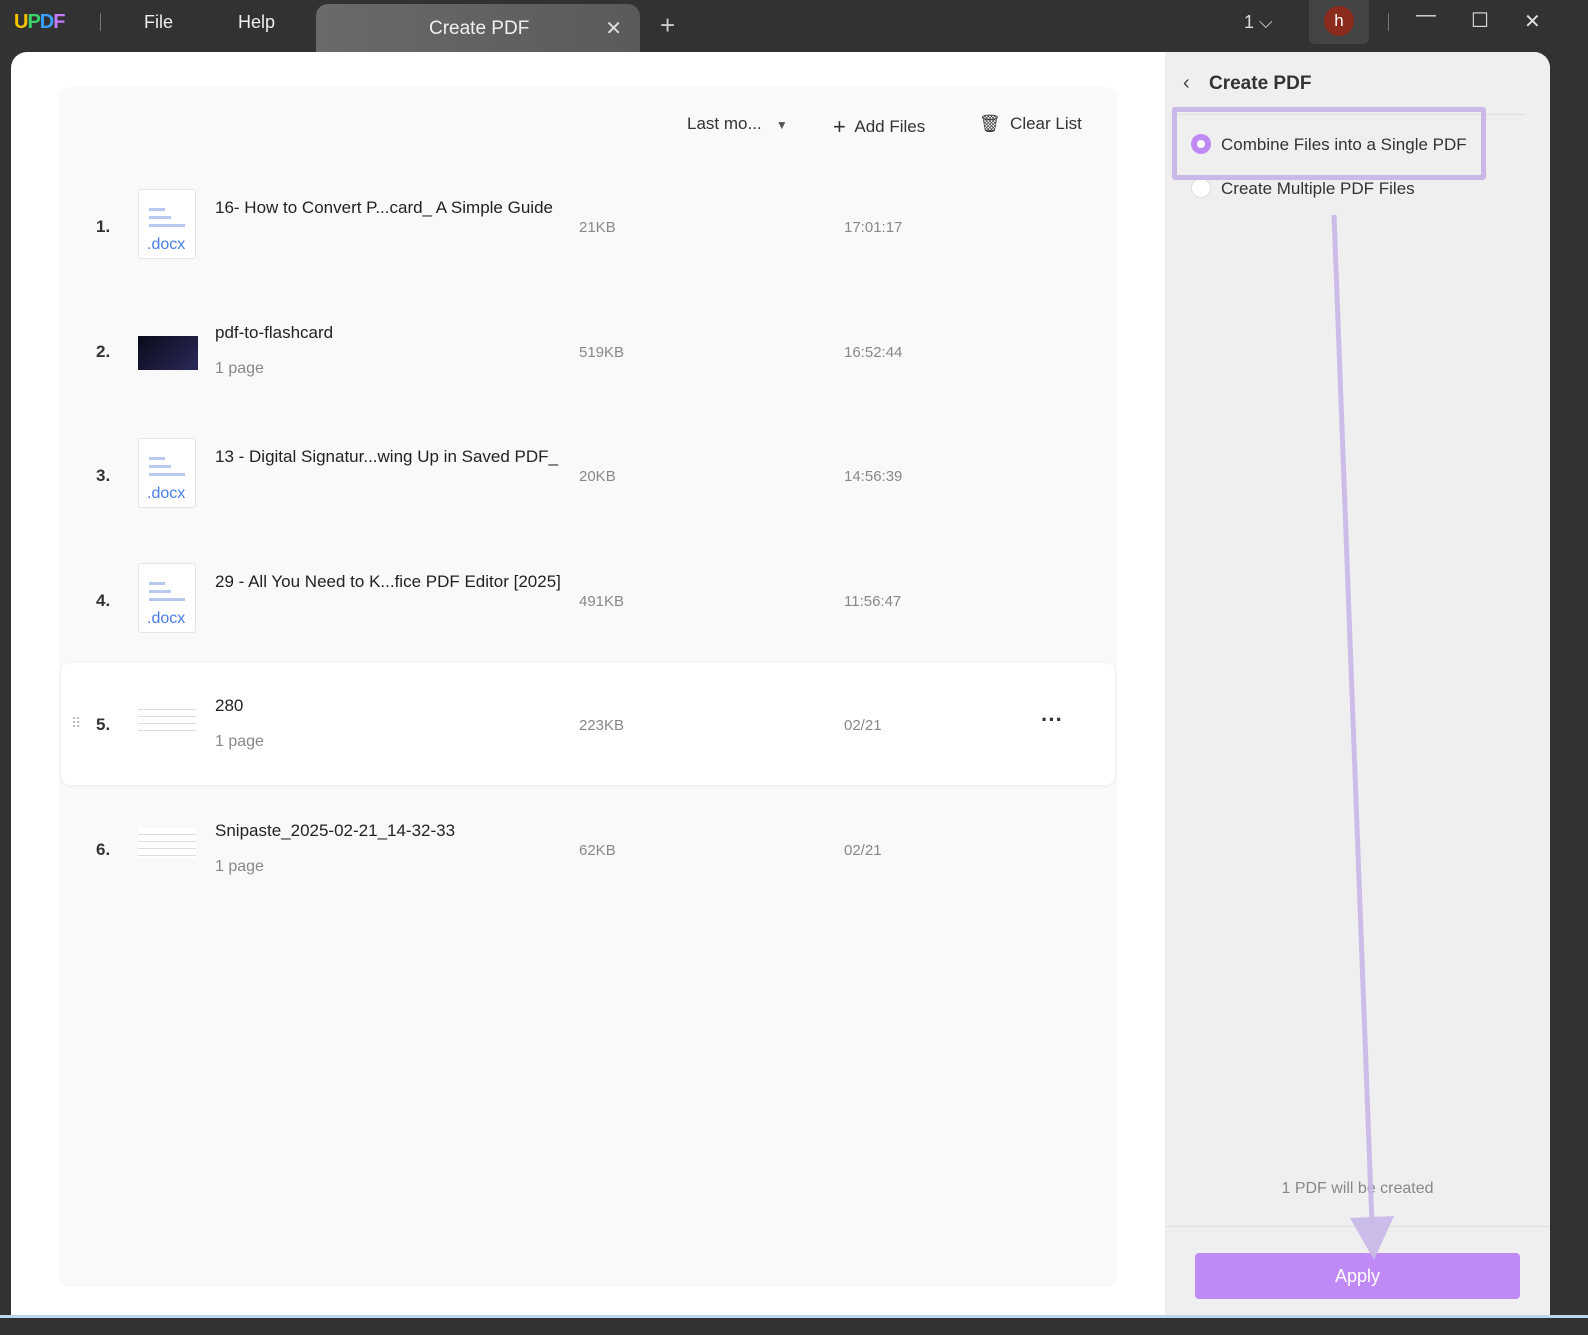 This screenshot has width=1588, height=1335. What do you see at coordinates (103, 600) in the screenshot?
I see `row-number: 4.` at bounding box center [103, 600].